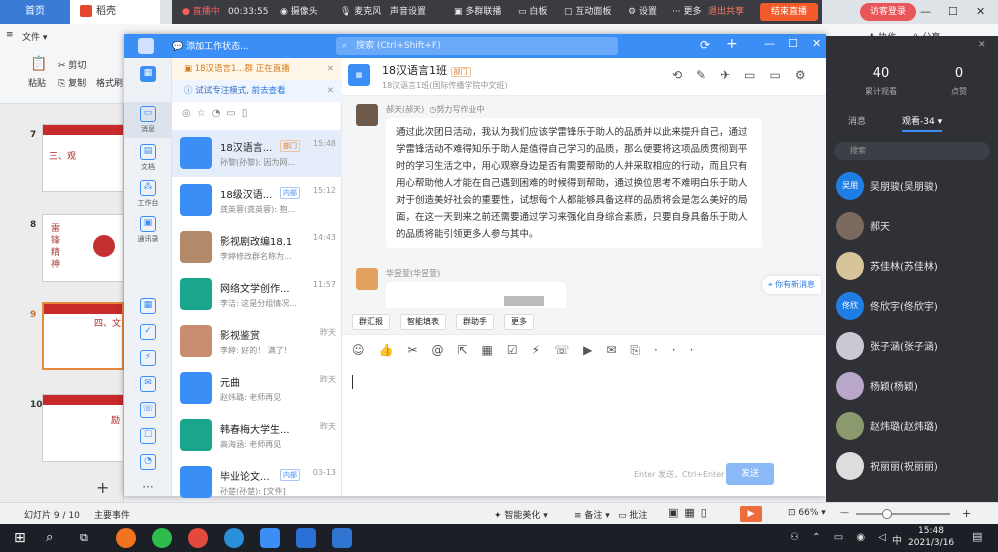  Describe the element at coordinates (299, 12) in the screenshot. I see `camera-button: ◉ 摄像头` at that location.